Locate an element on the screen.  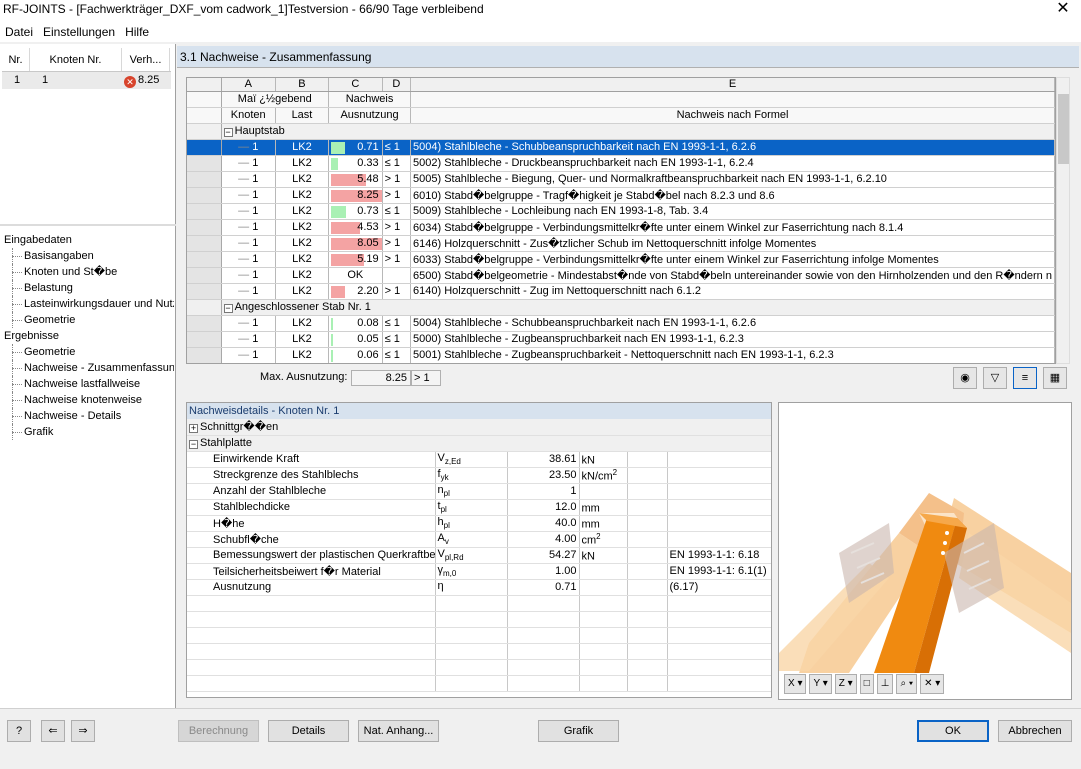
error-icon: ✕ is located at coordinates (130, 82).